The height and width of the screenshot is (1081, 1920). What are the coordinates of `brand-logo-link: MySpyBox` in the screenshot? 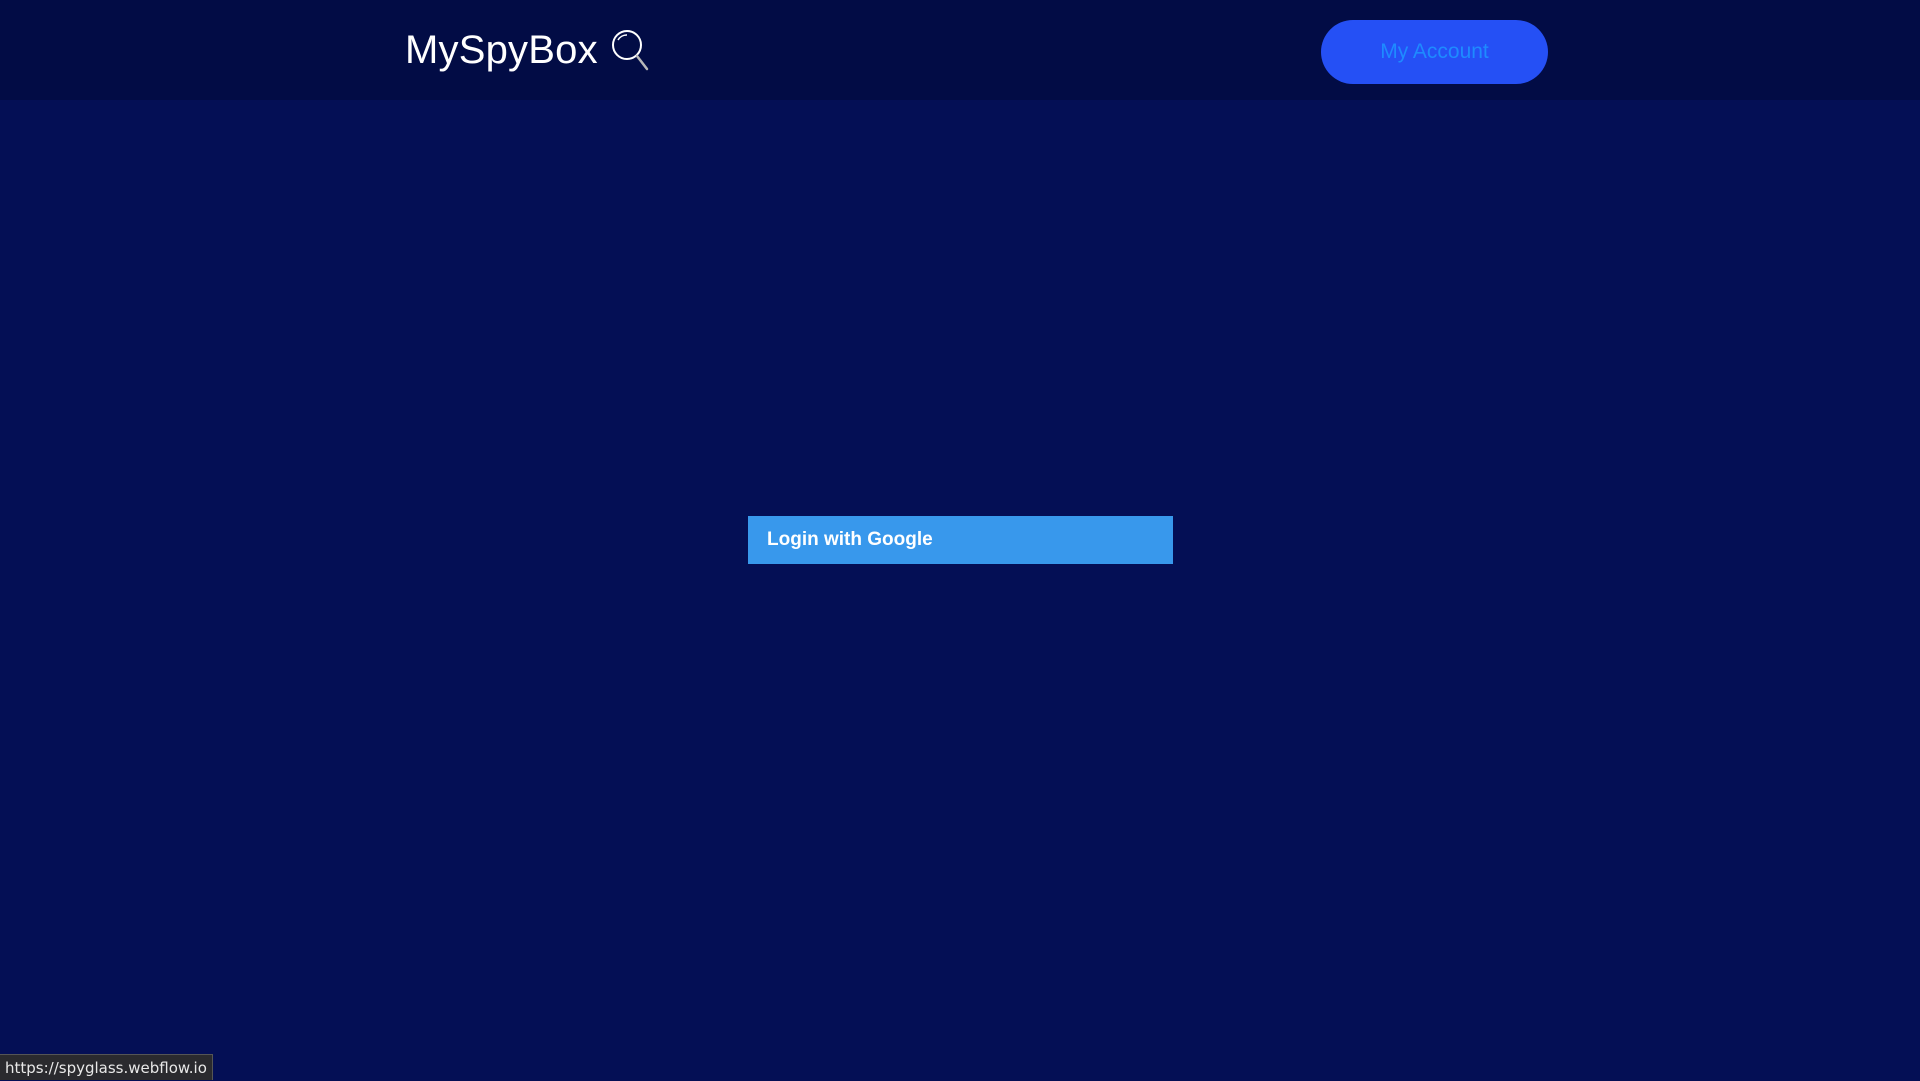 It's located at (527, 50).